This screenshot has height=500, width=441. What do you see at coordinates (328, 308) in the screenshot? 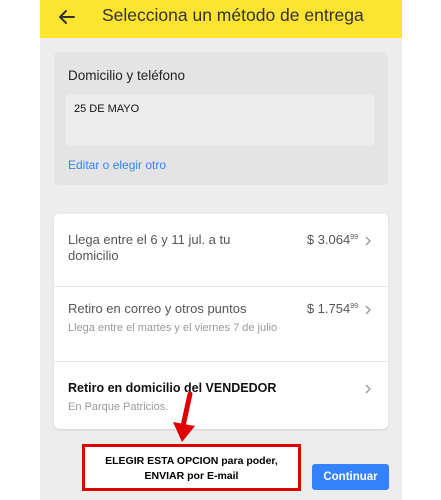
I see `price-main: $ 1.754` at bounding box center [328, 308].